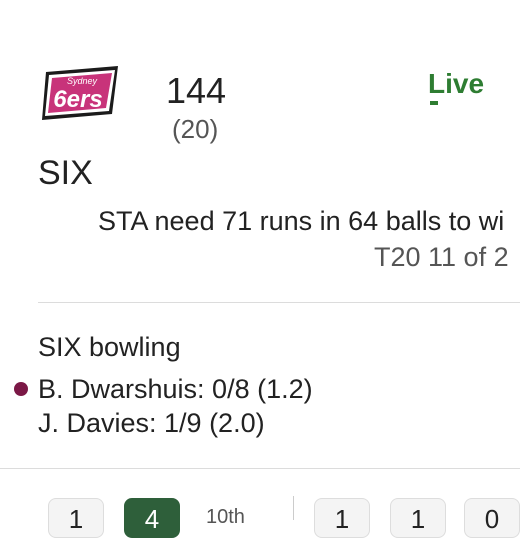 The width and height of the screenshot is (520, 539). What do you see at coordinates (301, 221) in the screenshot?
I see `match-status: STA need 71 runs in 64 balls to wi` at bounding box center [301, 221].